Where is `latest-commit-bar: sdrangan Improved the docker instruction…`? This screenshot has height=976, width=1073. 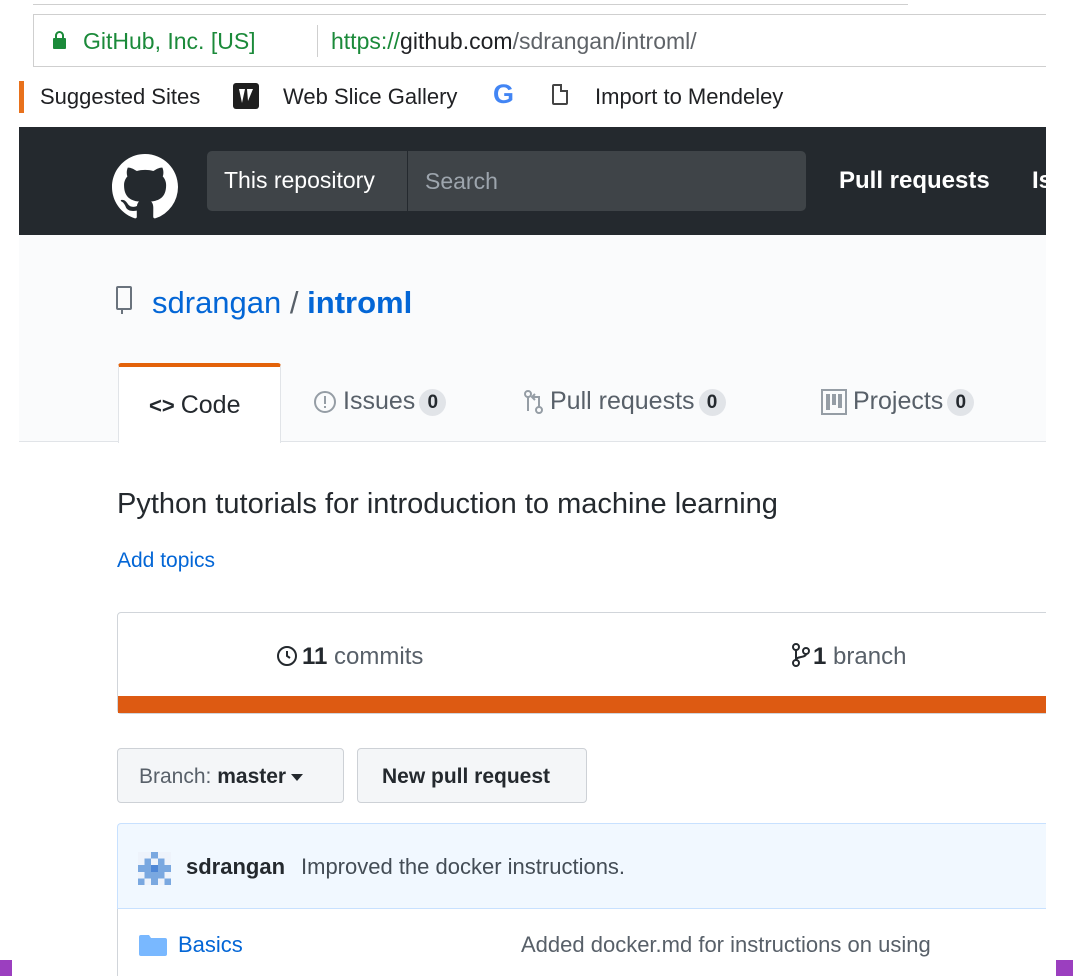 latest-commit-bar: sdrangan Improved the docker instruction… is located at coordinates (581, 866).